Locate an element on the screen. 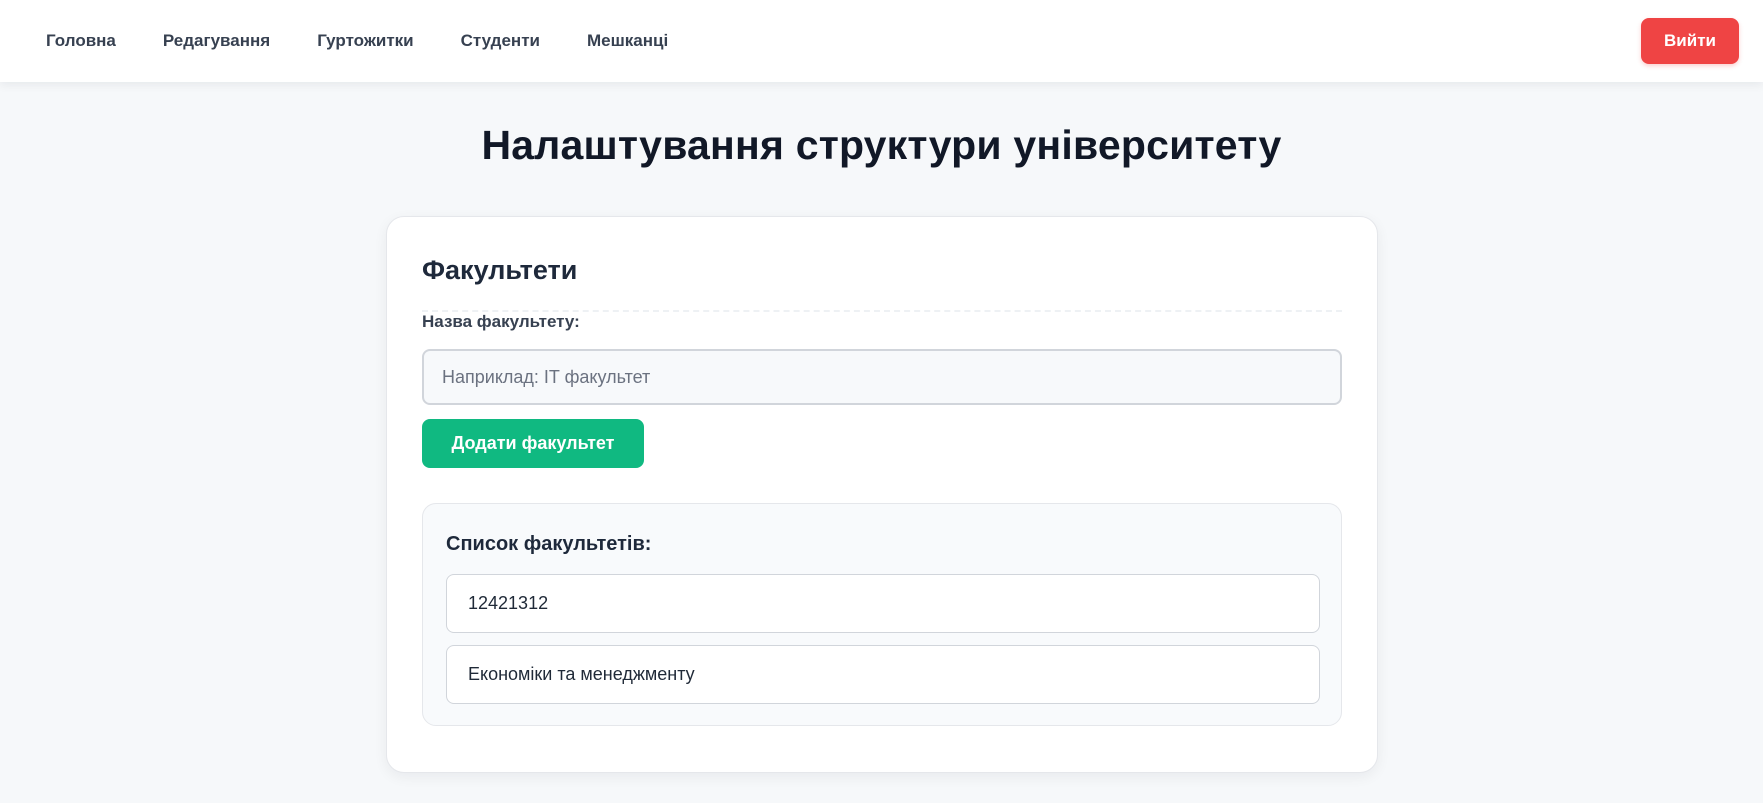  nav-link-residents: Мешканці is located at coordinates (627, 41).